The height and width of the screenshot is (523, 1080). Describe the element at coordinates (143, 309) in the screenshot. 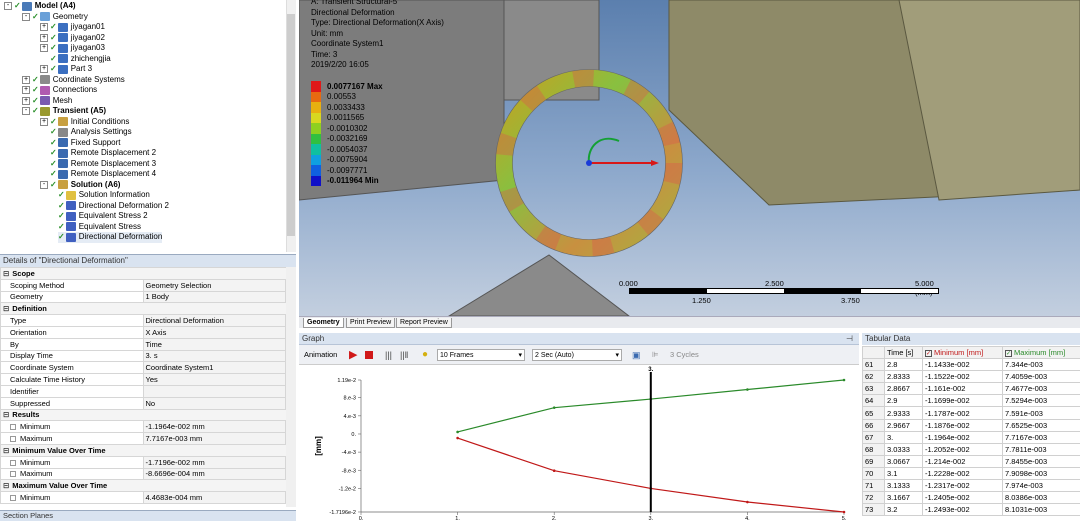

I see `details-section-header: ⊟Definition` at that location.